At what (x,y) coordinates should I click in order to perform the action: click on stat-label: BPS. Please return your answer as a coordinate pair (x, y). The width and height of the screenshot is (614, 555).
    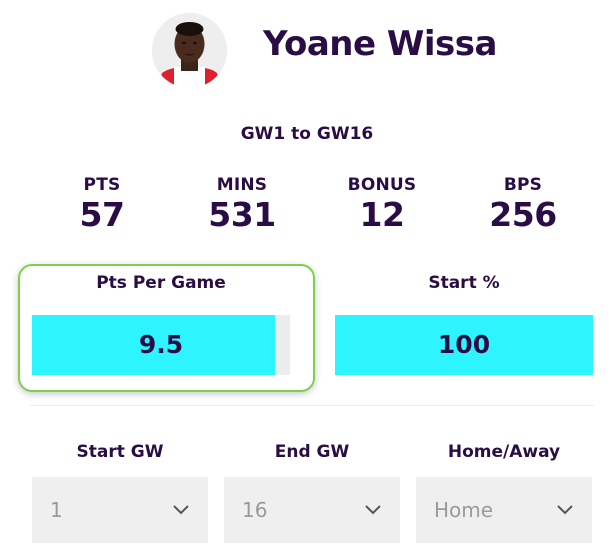
    Looking at the image, I should click on (523, 185).